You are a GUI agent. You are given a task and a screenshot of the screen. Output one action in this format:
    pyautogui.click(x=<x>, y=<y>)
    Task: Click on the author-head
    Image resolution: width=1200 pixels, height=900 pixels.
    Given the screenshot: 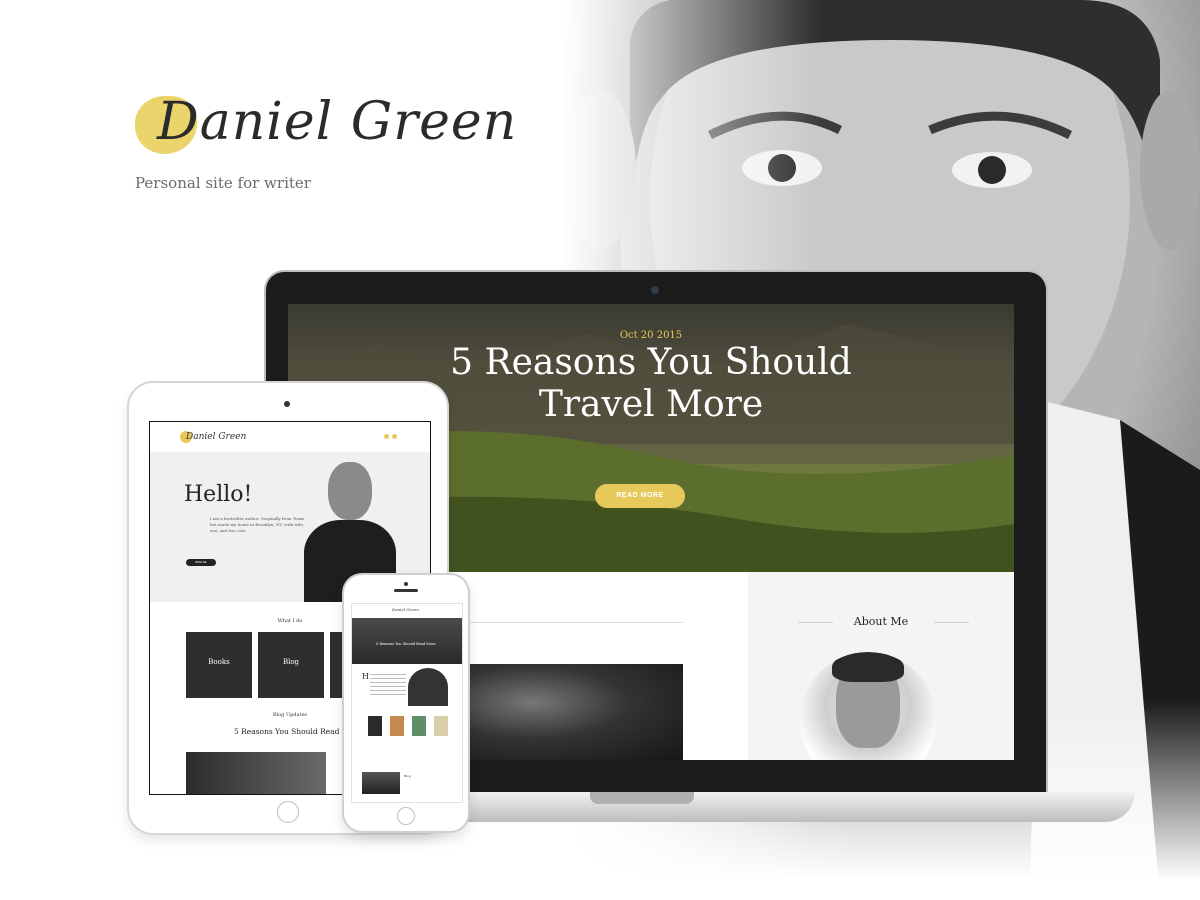 What is the action you would take?
    pyautogui.click(x=350, y=491)
    